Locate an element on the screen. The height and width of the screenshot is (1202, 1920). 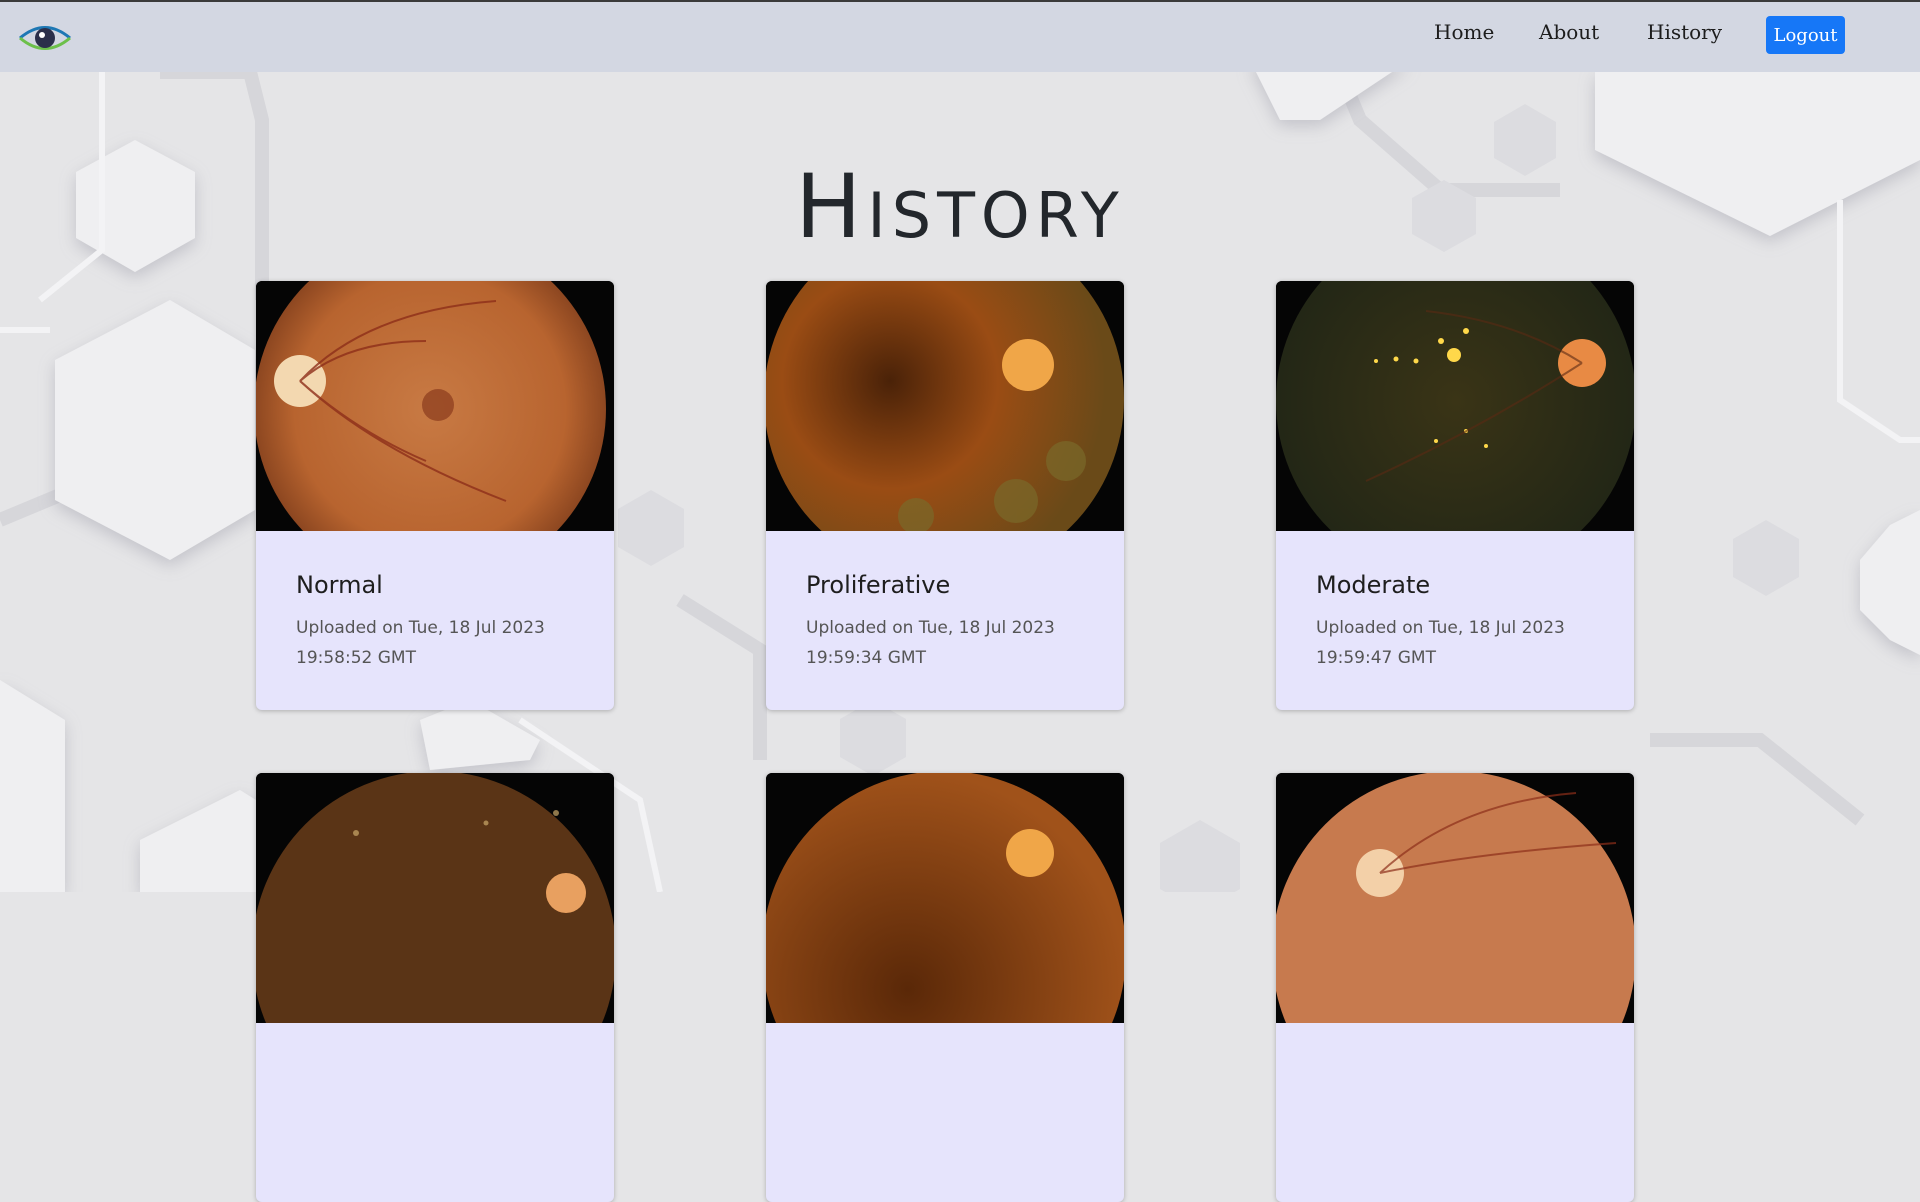
top-navbar: Home About History Logout is located at coordinates (960, 36).